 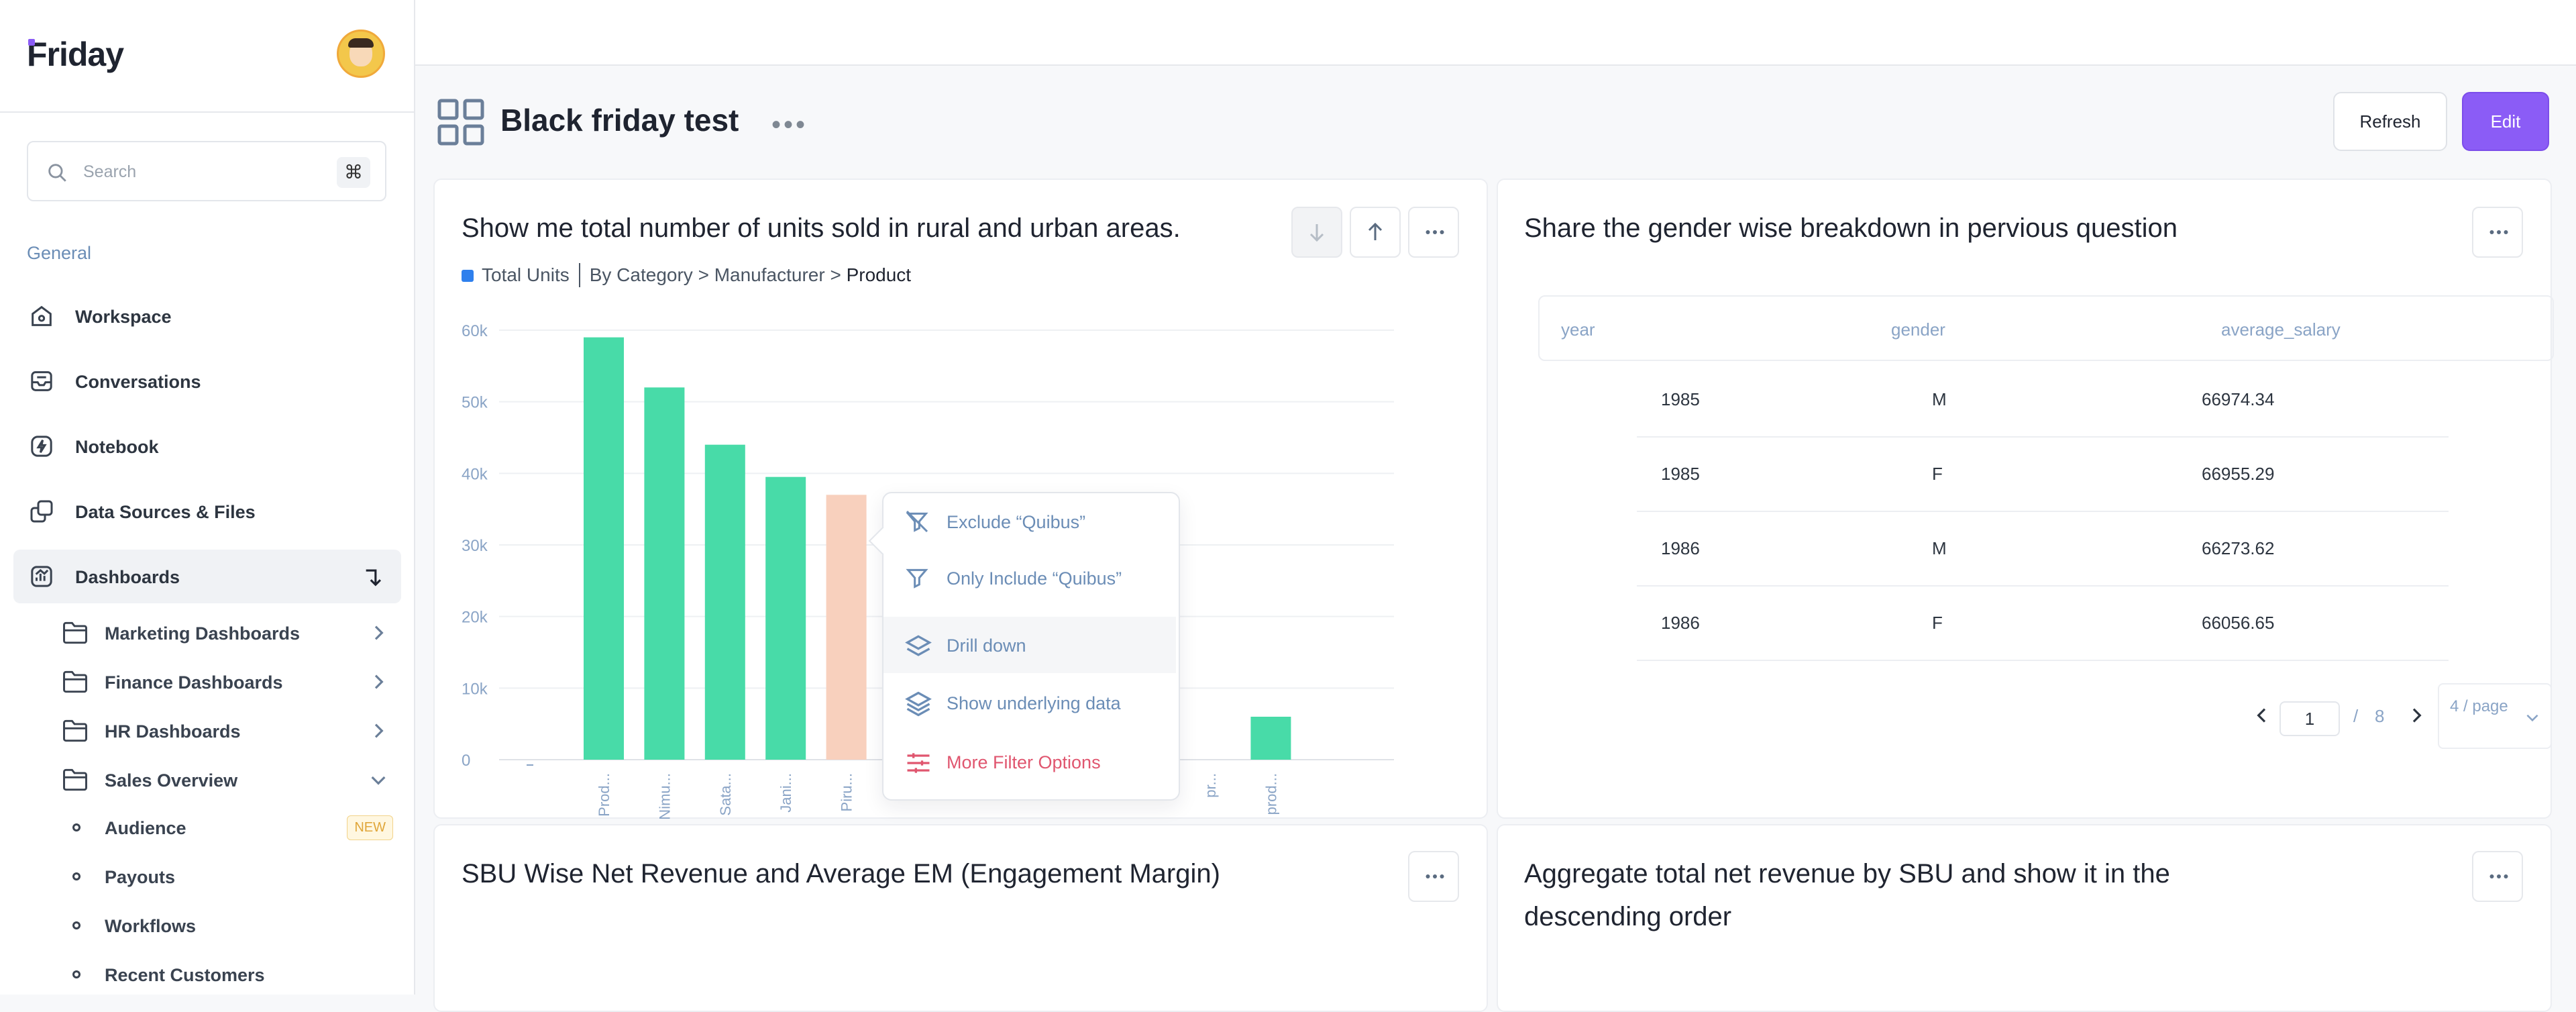 What do you see at coordinates (468, 276) in the screenshot?
I see `legend-swatch` at bounding box center [468, 276].